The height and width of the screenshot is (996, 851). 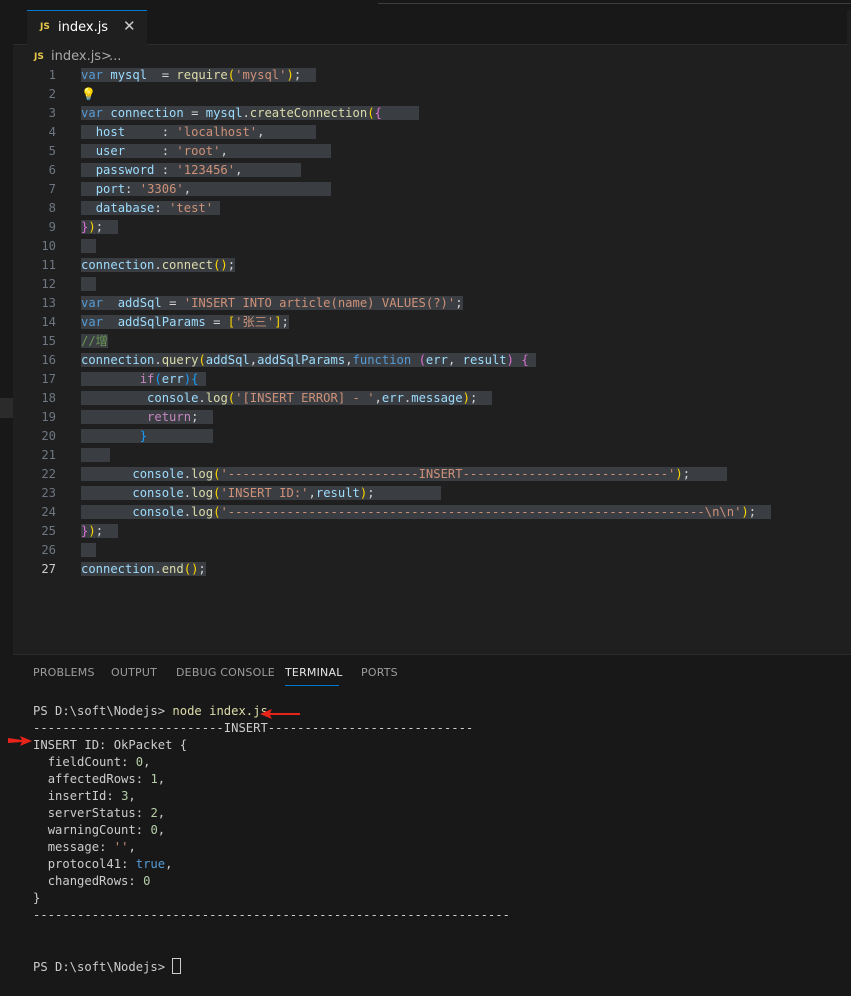 What do you see at coordinates (52, 151) in the screenshot?
I see `line-number: 5` at bounding box center [52, 151].